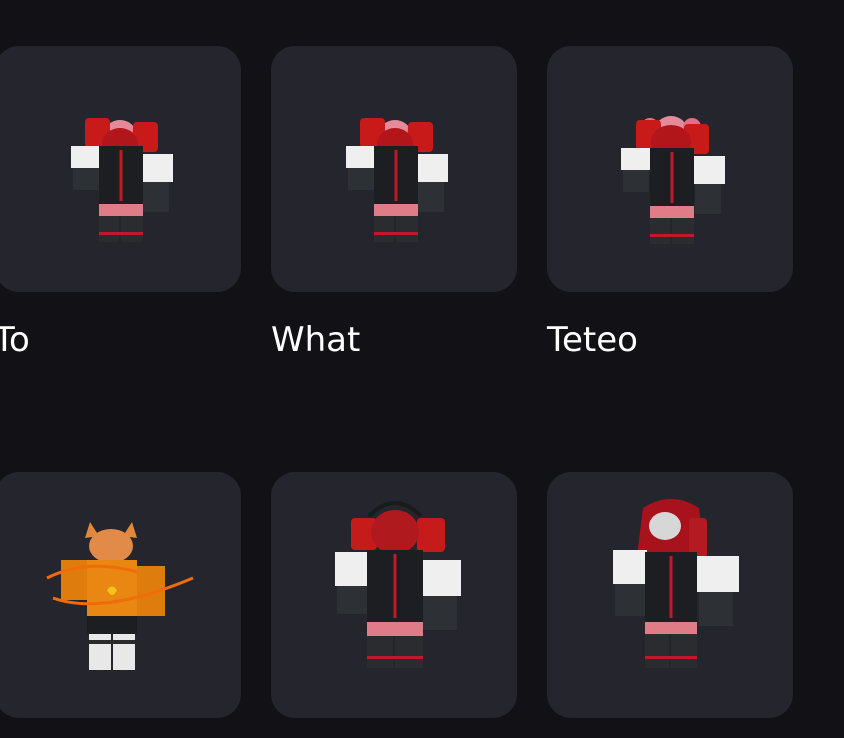  Describe the element at coordinates (315, 340) in the screenshot. I see `outfit-name-2: What` at that location.